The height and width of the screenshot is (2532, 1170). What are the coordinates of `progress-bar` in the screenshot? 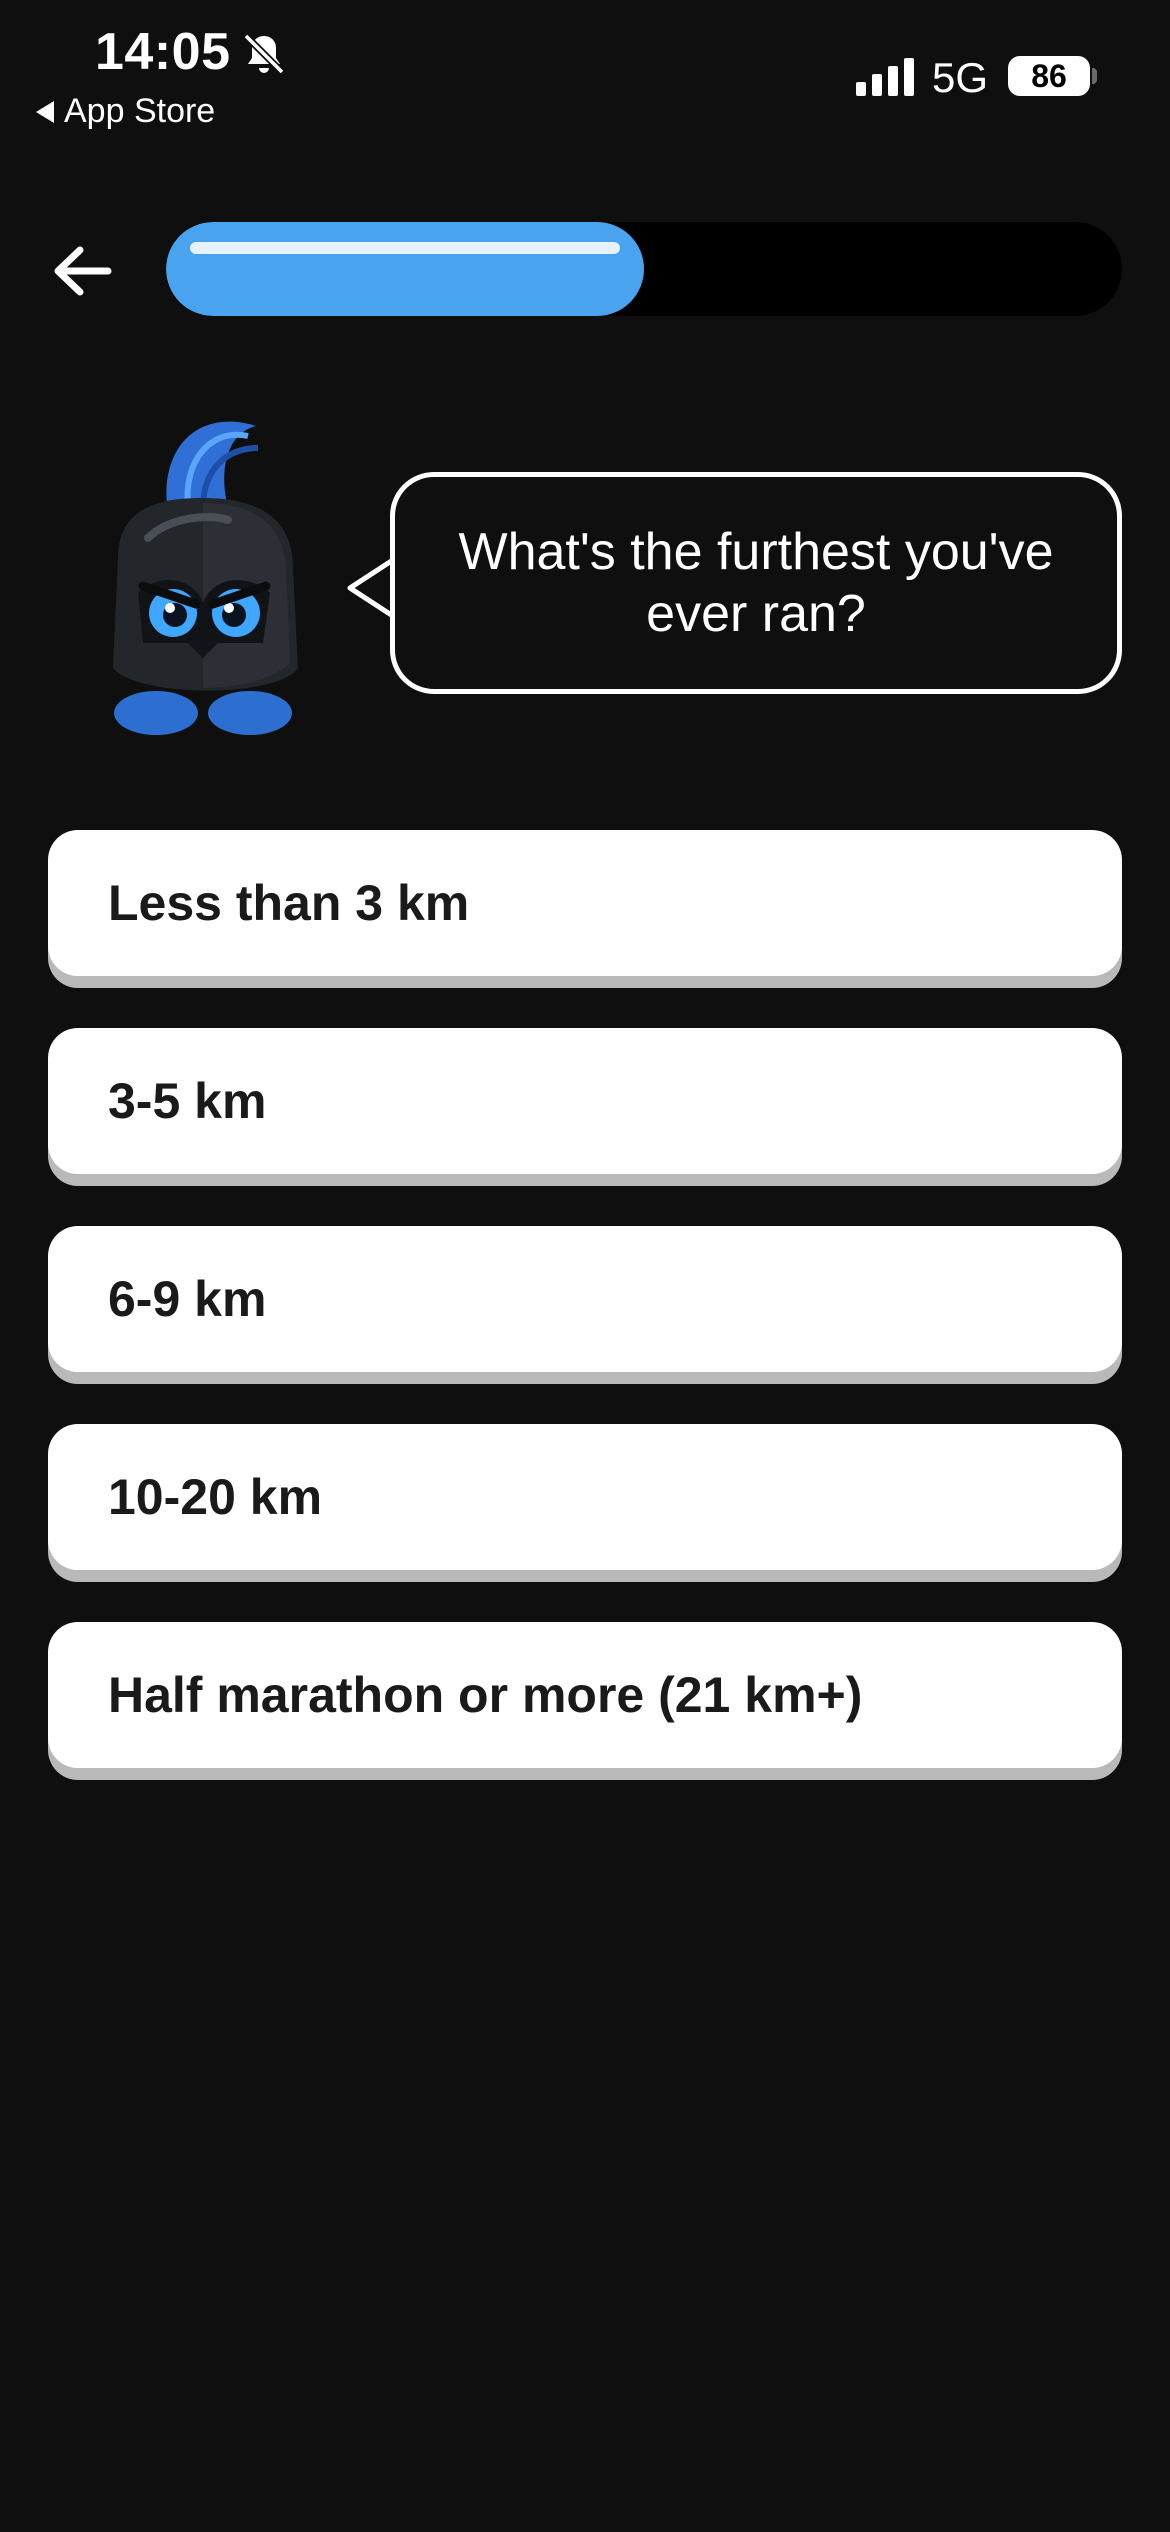 It's located at (644, 269).